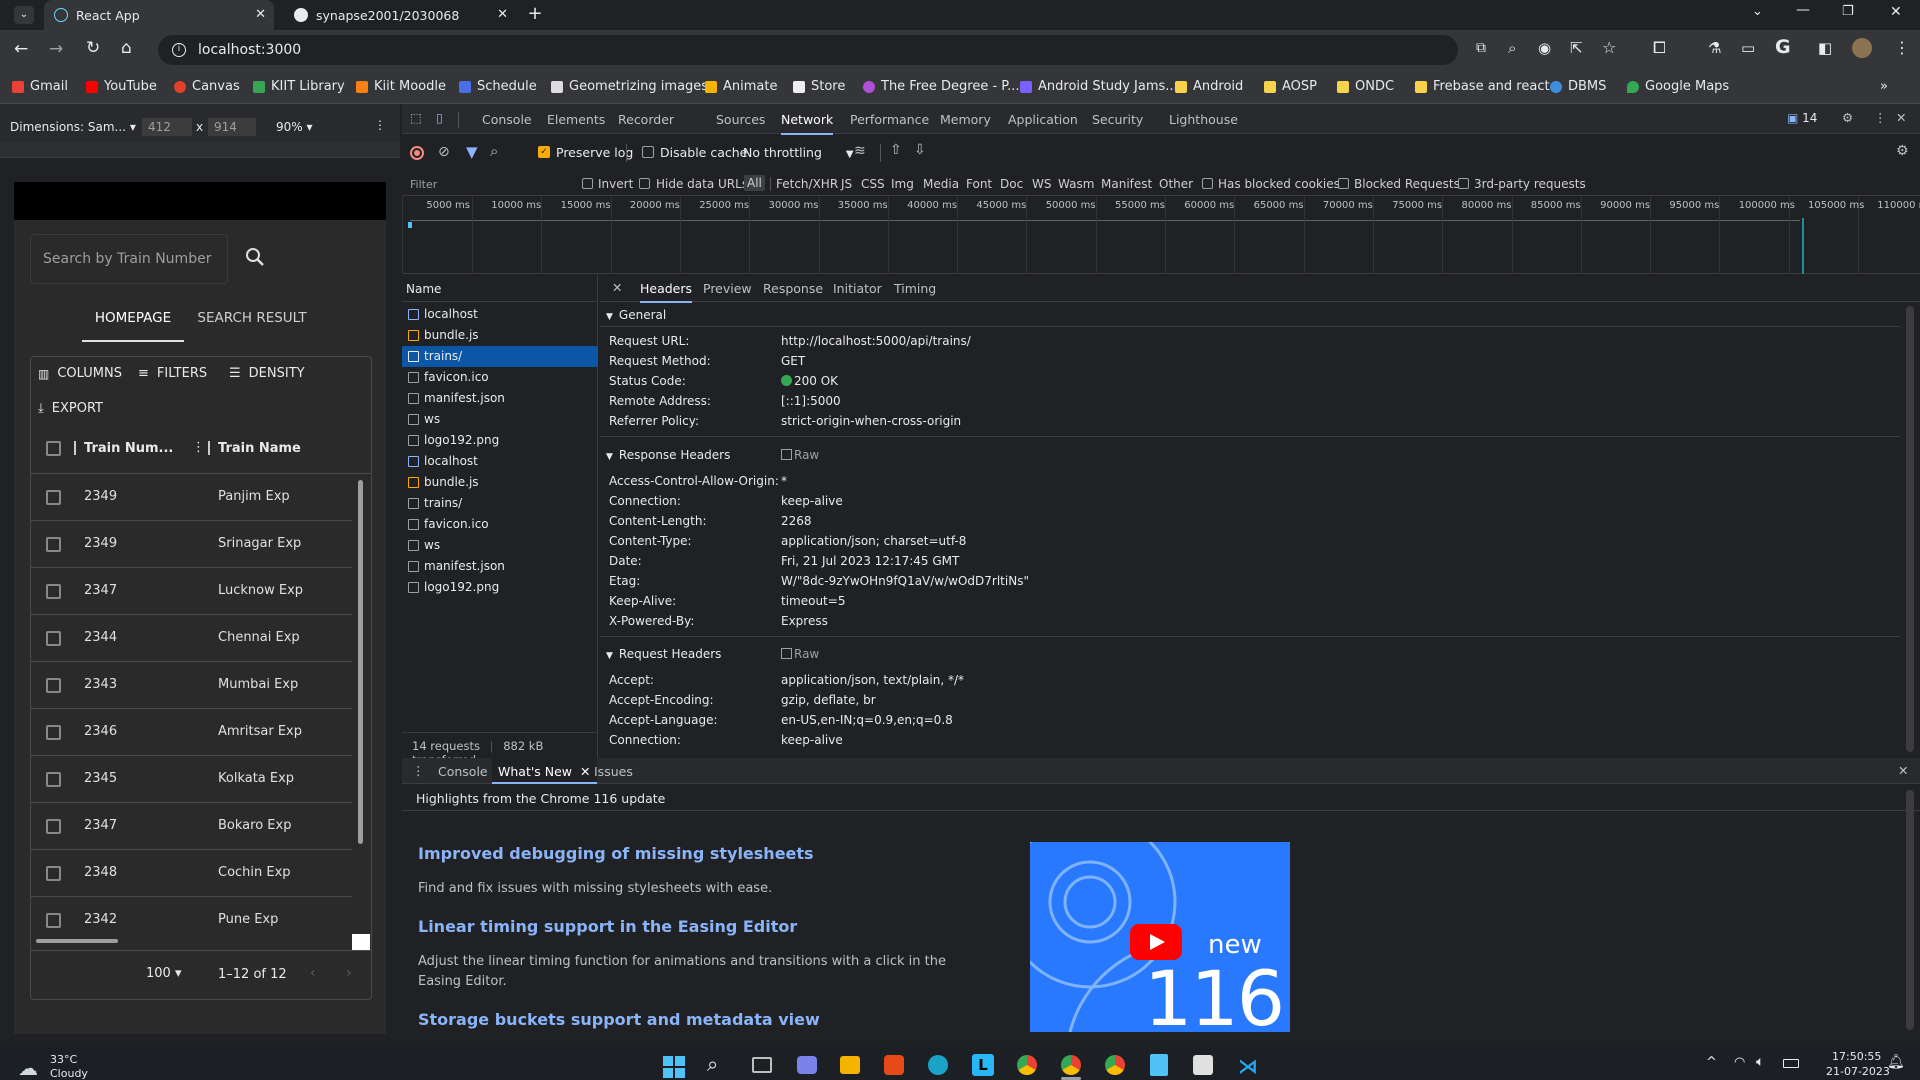 This screenshot has height=1080, width=1920. I want to click on filter-wasm: Wasm, so click(1076, 184).